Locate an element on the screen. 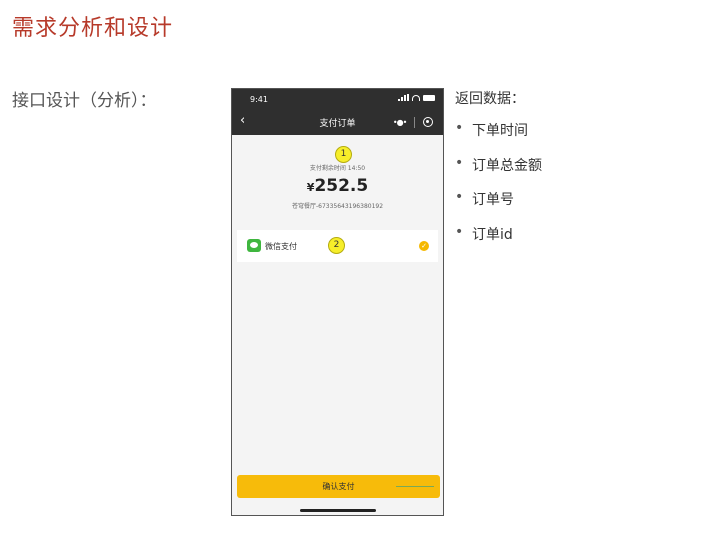 Image resolution: width=721 pixels, height=537 pixels. return-field-list: • 下单时间 • 订单总金额 • 订单号 • 订单id is located at coordinates (498, 189).